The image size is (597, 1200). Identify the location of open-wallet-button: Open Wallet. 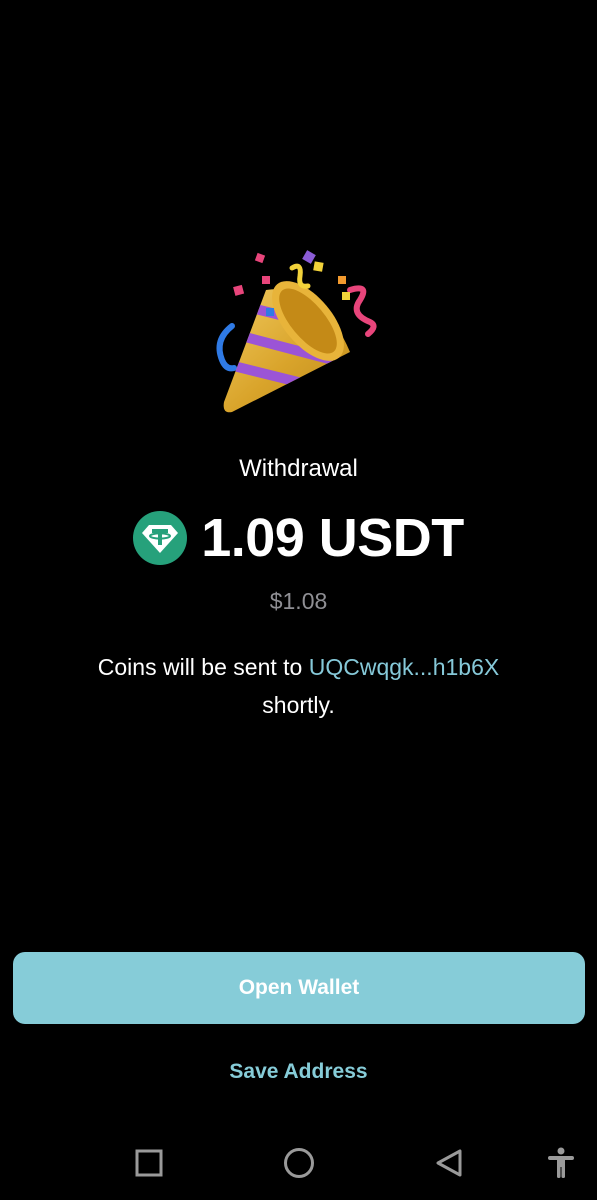
(299, 988).